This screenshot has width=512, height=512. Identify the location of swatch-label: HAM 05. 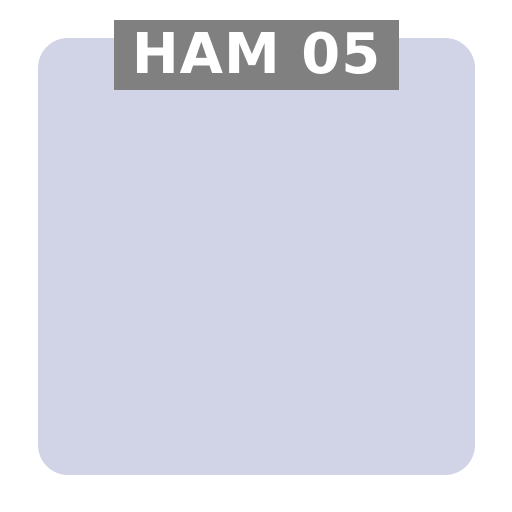
(256, 55).